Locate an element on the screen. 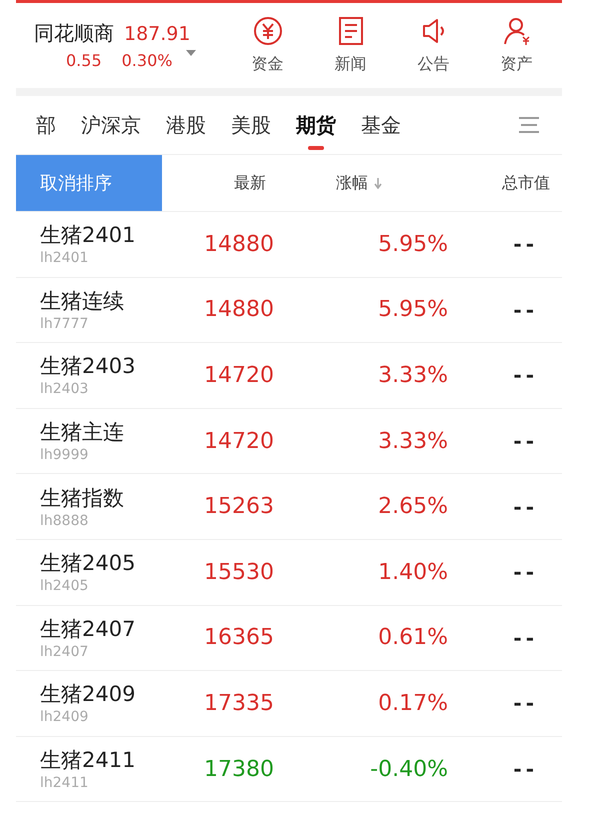 This screenshot has width=595, height=826. sort-down-icon is located at coordinates (378, 183).